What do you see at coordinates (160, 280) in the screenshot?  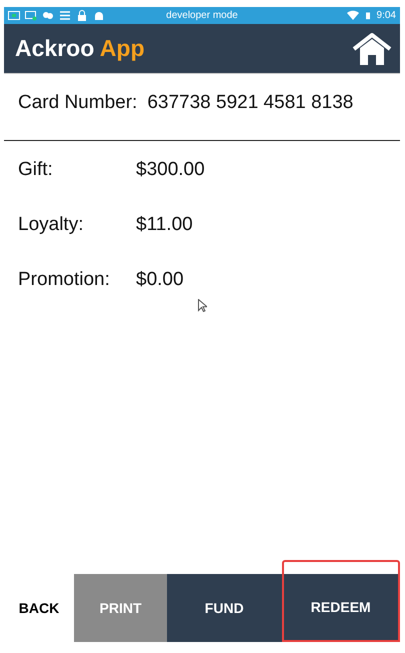 I see `balance-value: $0.00` at bounding box center [160, 280].